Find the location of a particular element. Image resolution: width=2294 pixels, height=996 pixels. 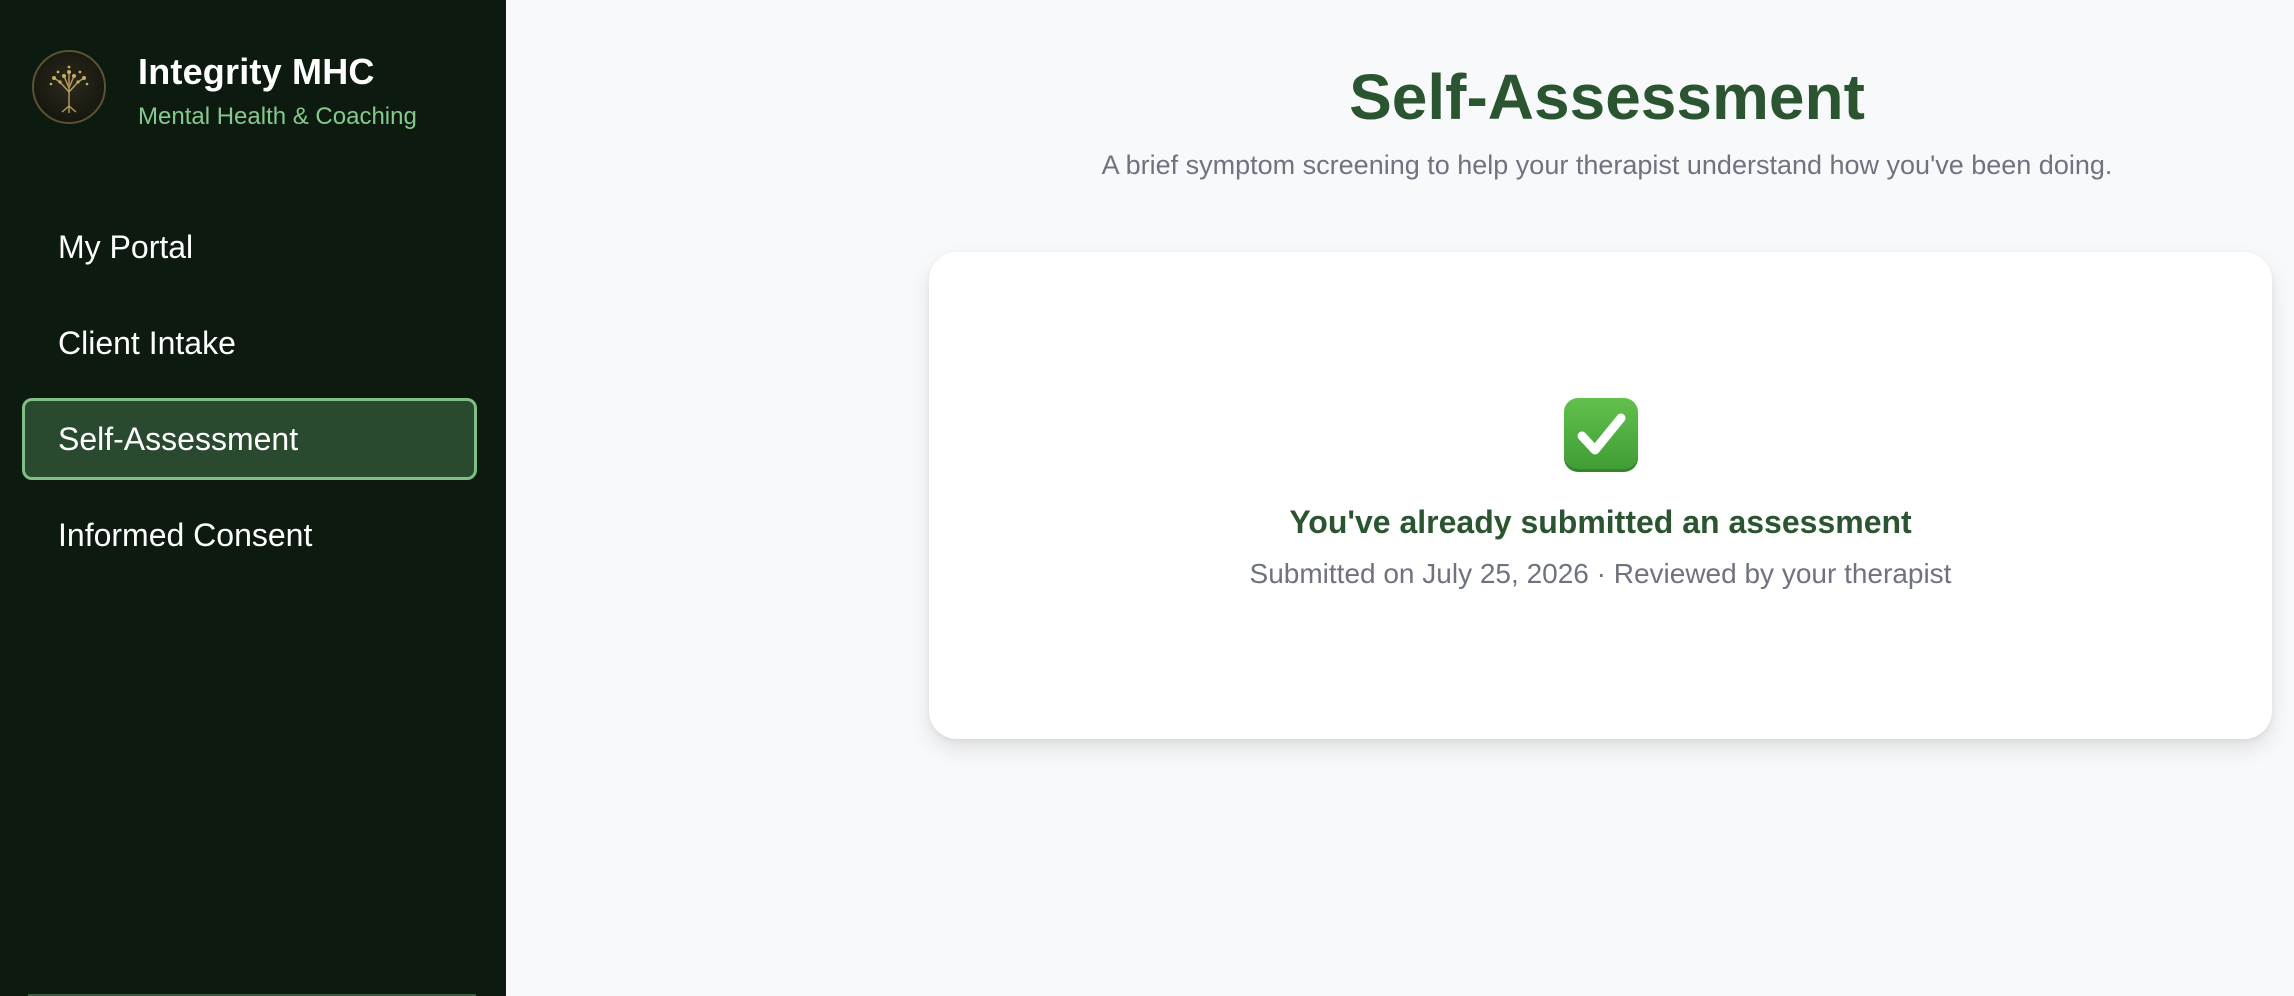

brand: Integrity MHC Mental Health & Coaching is located at coordinates (224, 91).